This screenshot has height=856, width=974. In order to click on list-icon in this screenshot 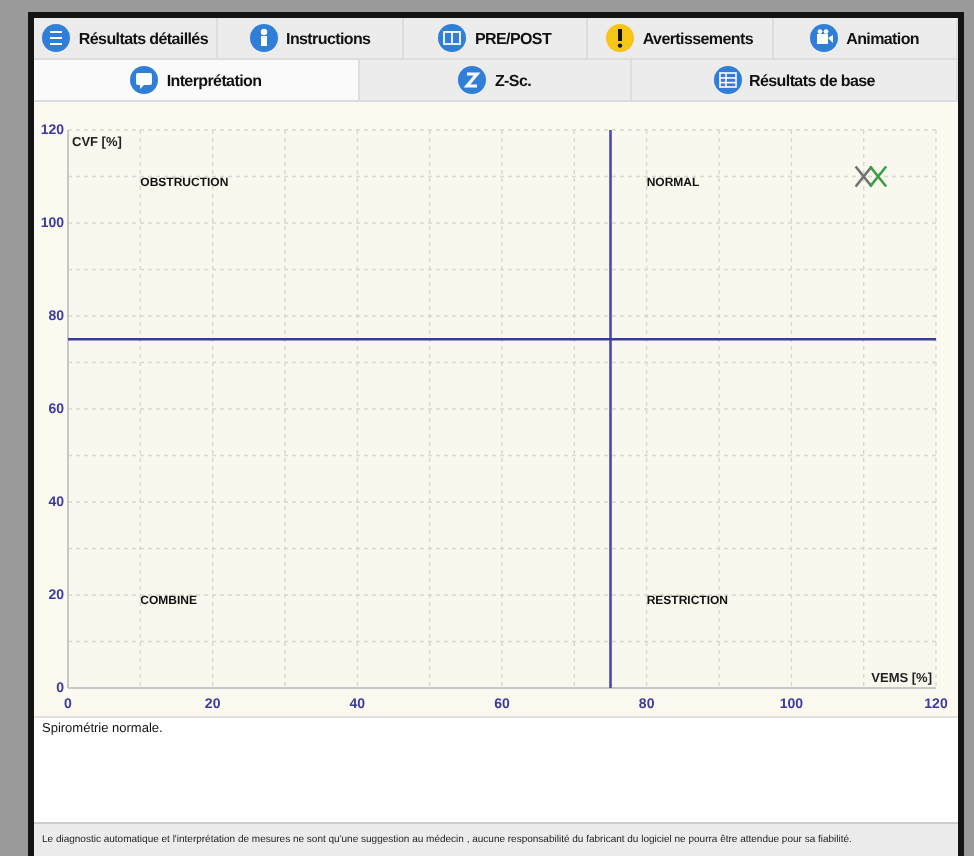, I will do `click(56, 38)`.